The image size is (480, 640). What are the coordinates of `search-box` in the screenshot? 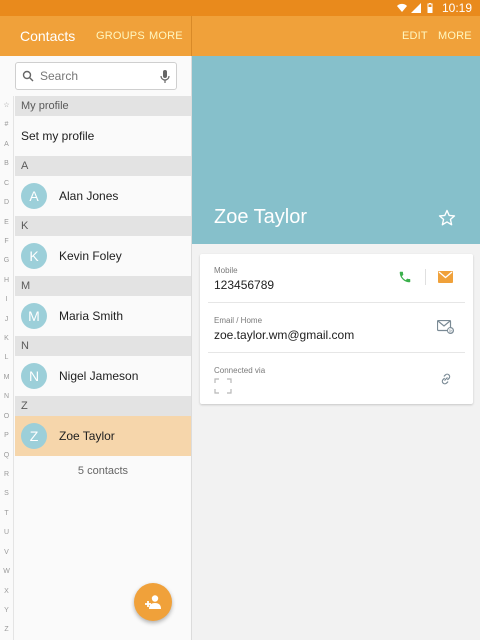 It's located at (96, 76).